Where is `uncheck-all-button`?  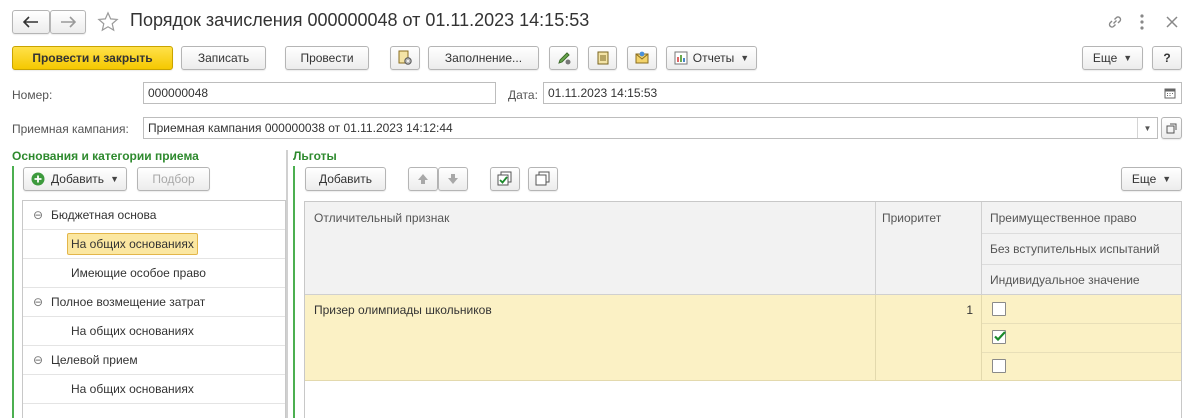
uncheck-all-button is located at coordinates (543, 179).